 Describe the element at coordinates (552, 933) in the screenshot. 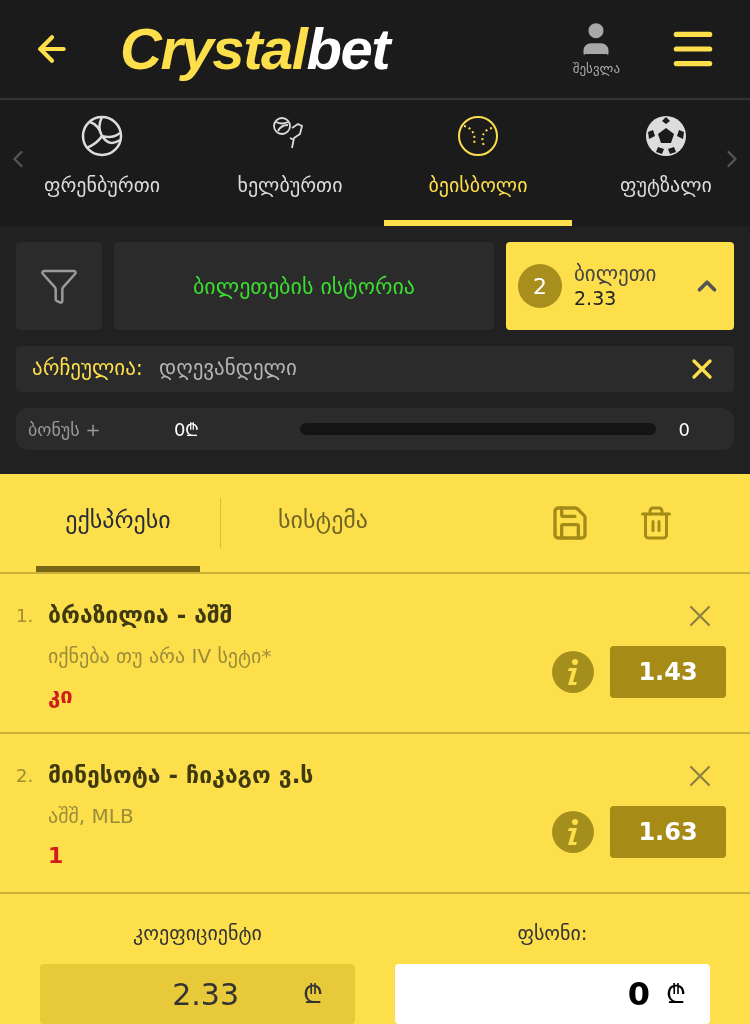

I see `stake-label: ფსონი:` at that location.